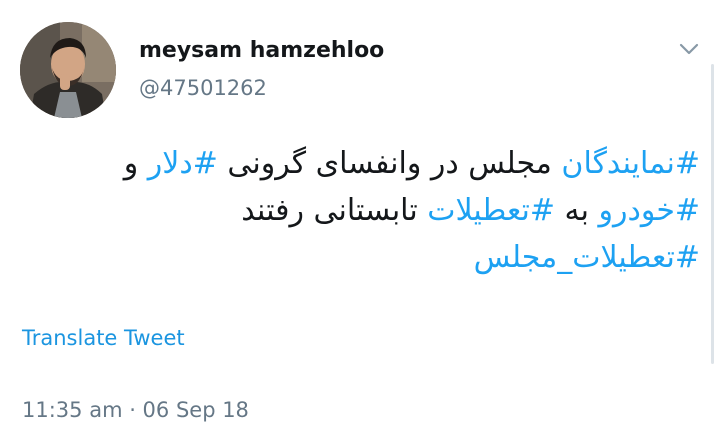 This screenshot has width=720, height=434. Describe the element at coordinates (712, 214) in the screenshot. I see `scrollbar-thumb` at that location.